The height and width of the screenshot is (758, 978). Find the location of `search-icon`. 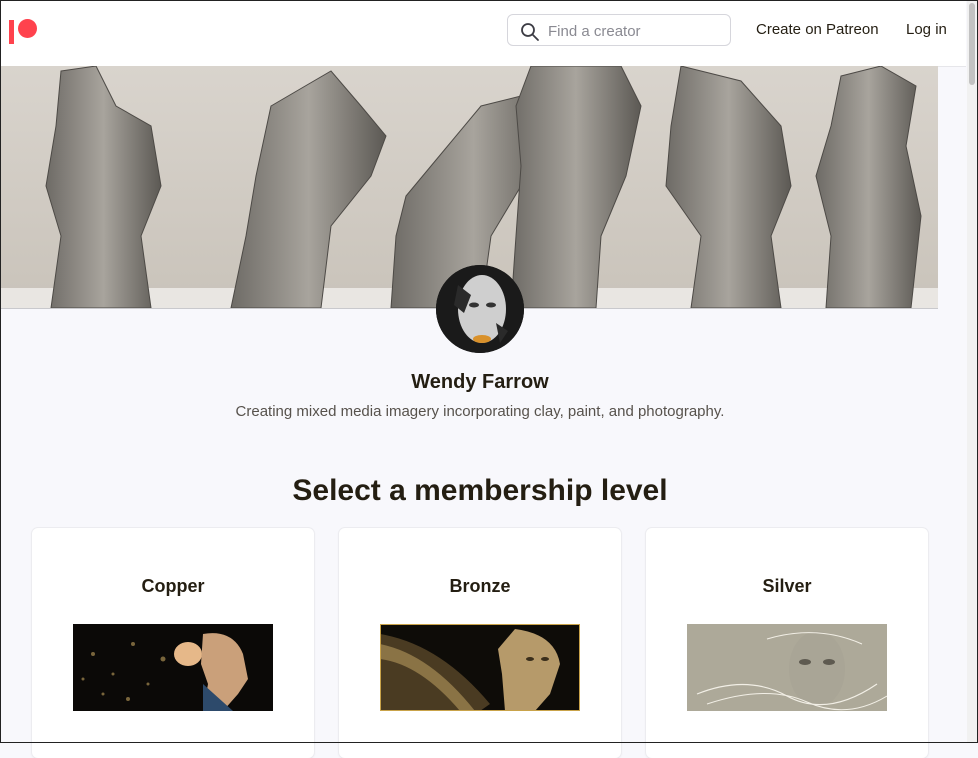

search-icon is located at coordinates (530, 32).